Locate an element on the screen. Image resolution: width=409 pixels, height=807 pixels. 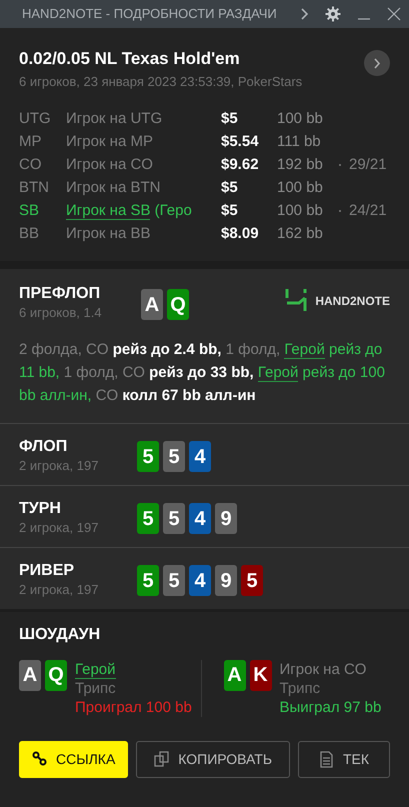
player-name-link: Герой is located at coordinates (95, 669).